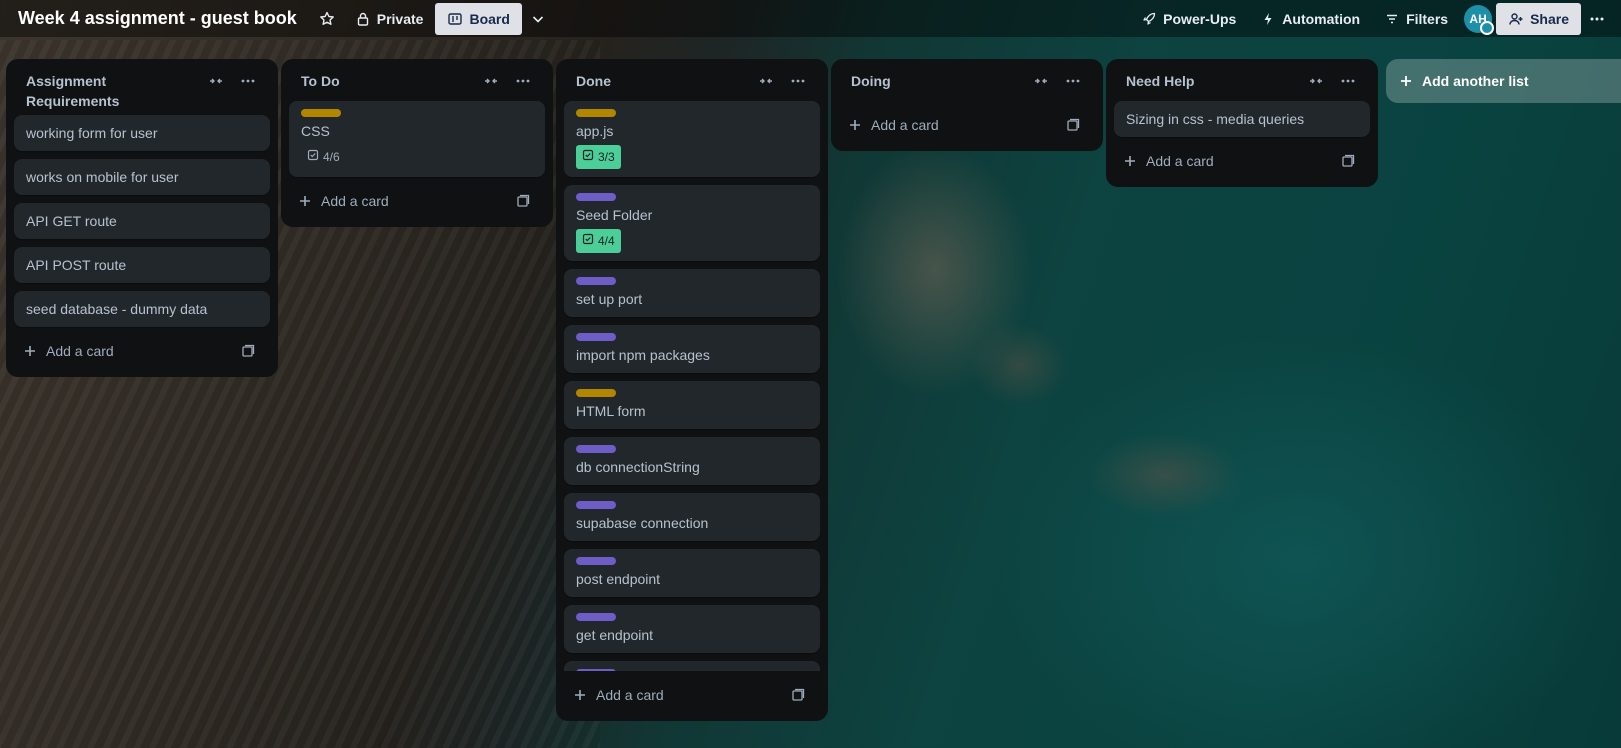  I want to click on view-switcher-button, so click(538, 19).